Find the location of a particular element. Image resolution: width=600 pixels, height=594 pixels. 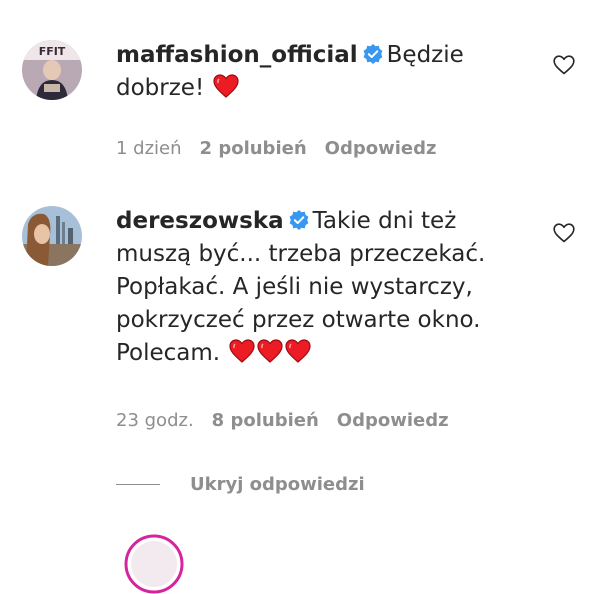

comment-meta: 23 godz. 8 polubień Odpowiedz is located at coordinates (282, 420).